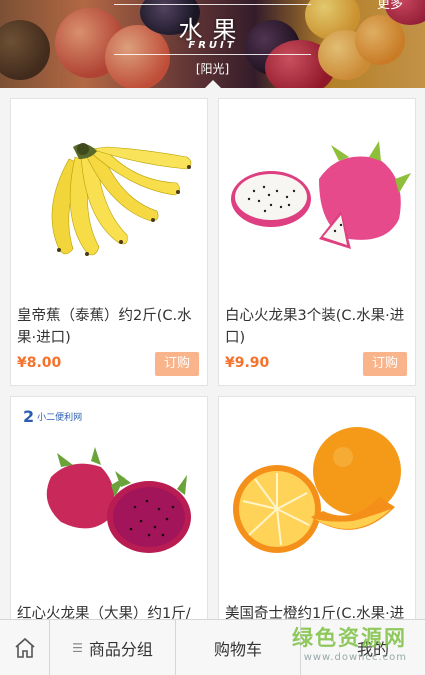 The image size is (425, 675). Describe the element at coordinates (318, 327) in the screenshot. I see `product-name: 白心火龙果3个装(C.水果·进口)` at that location.